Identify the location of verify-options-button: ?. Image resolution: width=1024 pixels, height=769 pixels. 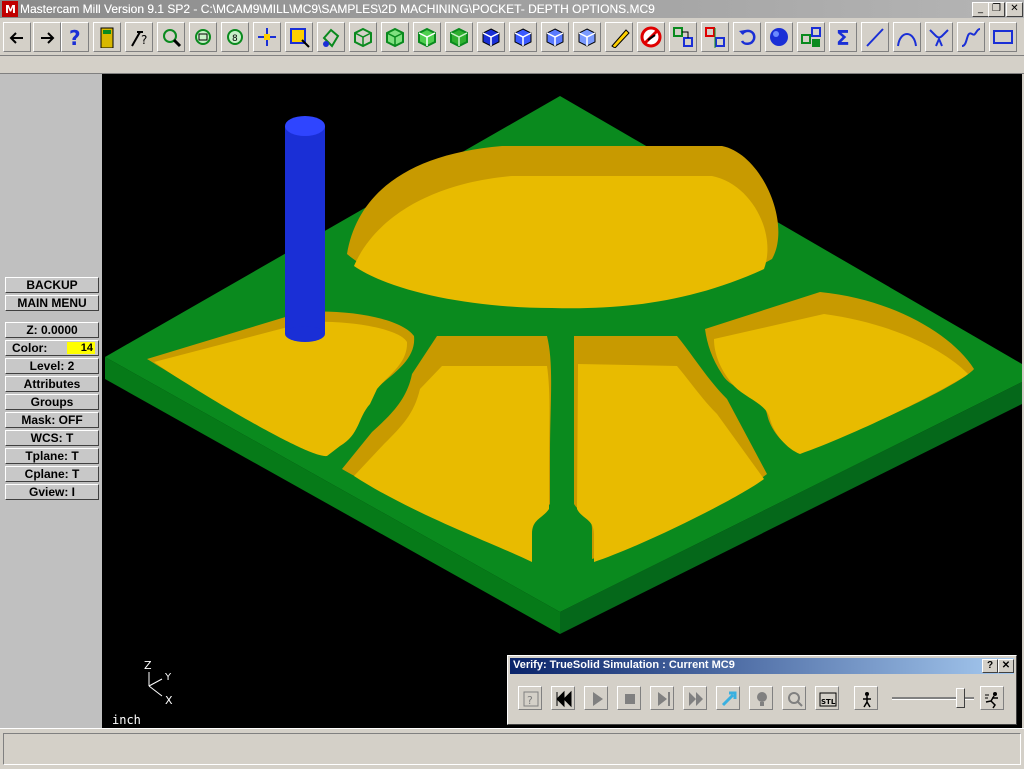
(530, 698).